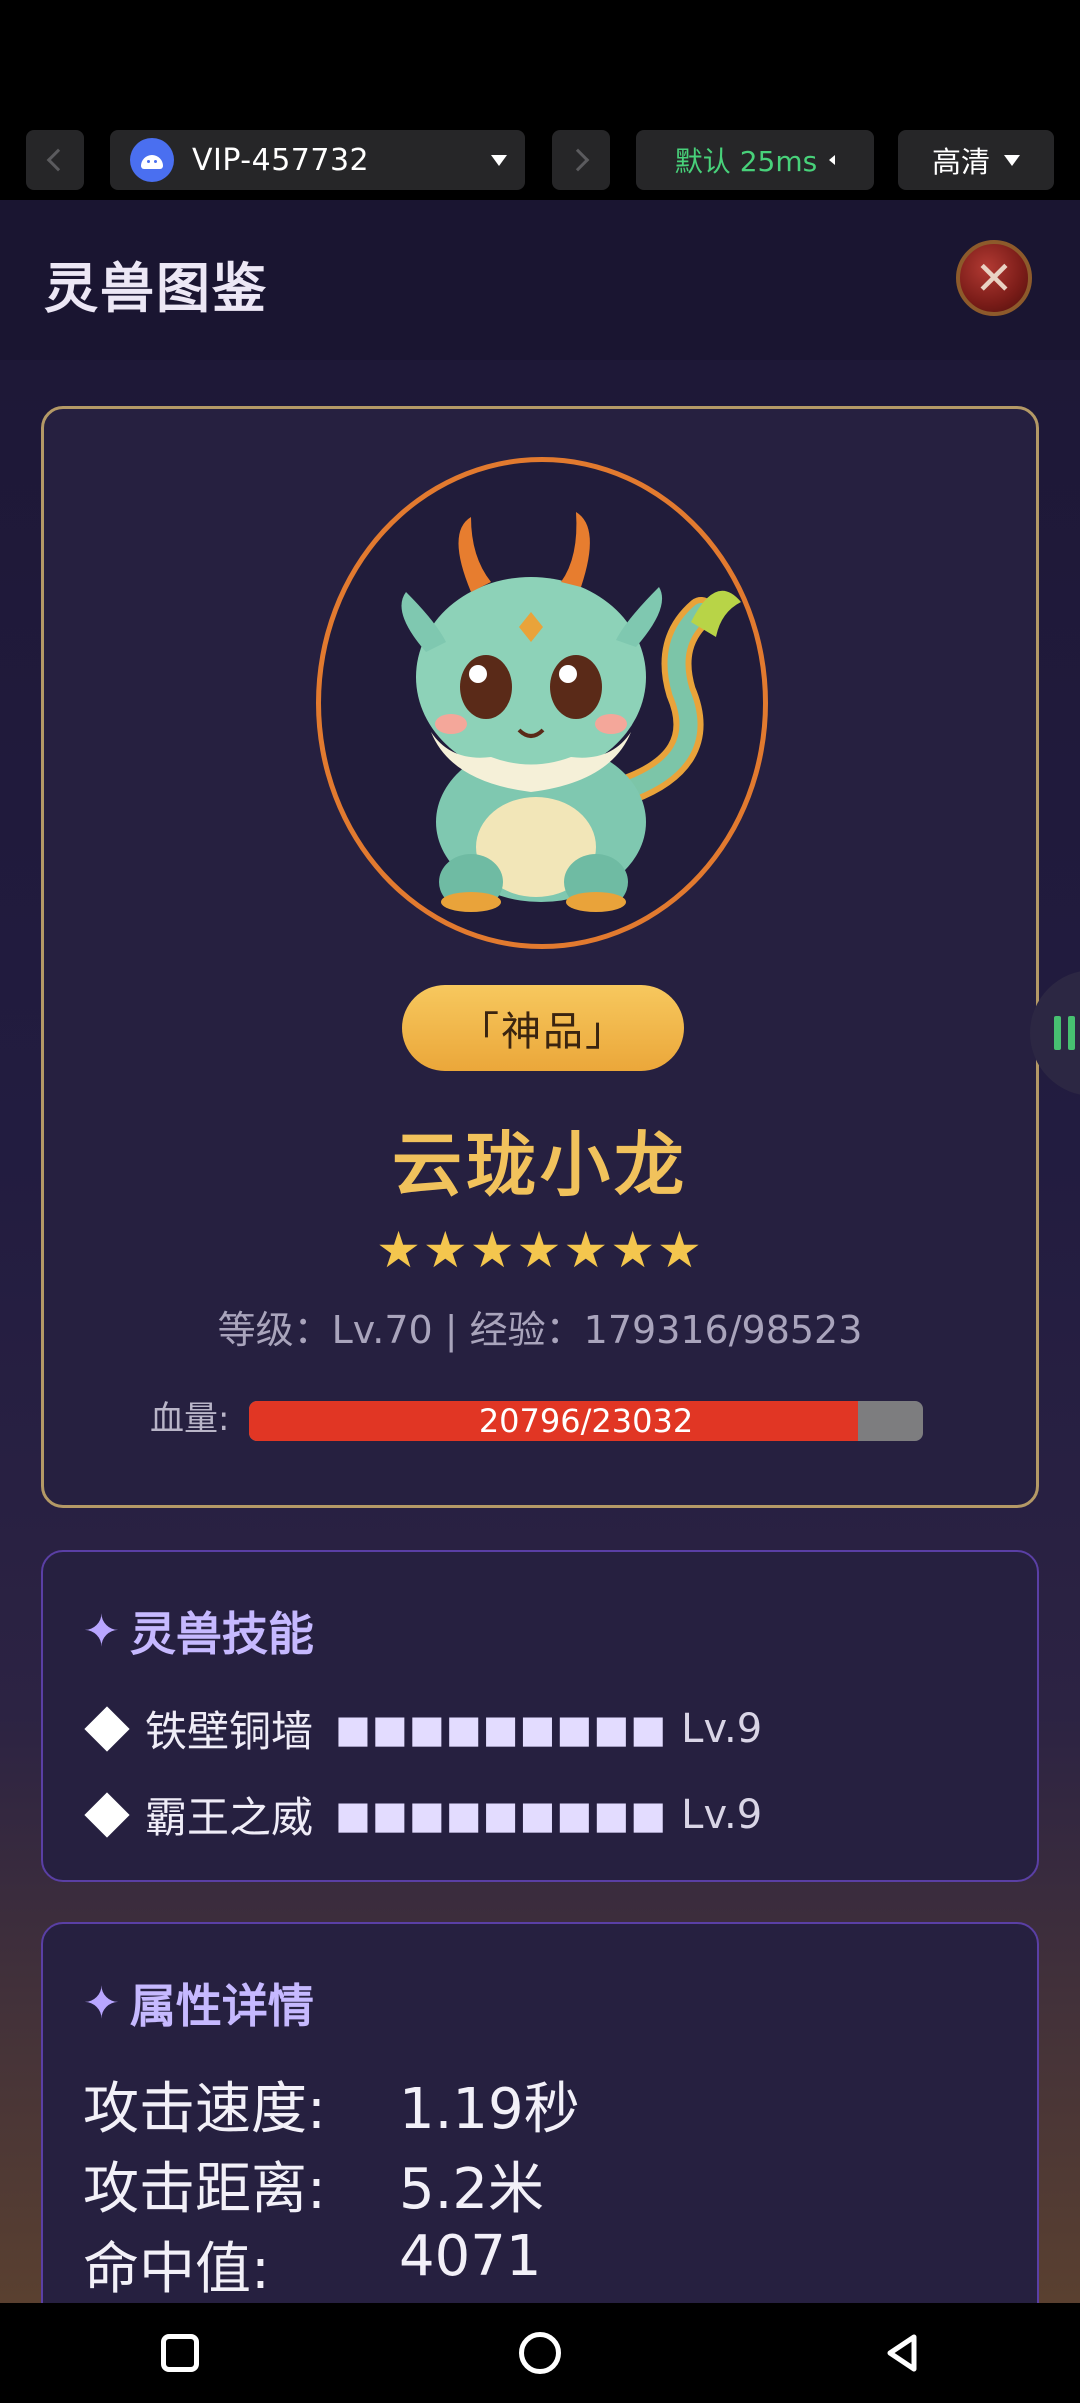 Image resolution: width=1080 pixels, height=2403 pixels. Describe the element at coordinates (152, 160) in the screenshot. I see `android-icon` at that location.